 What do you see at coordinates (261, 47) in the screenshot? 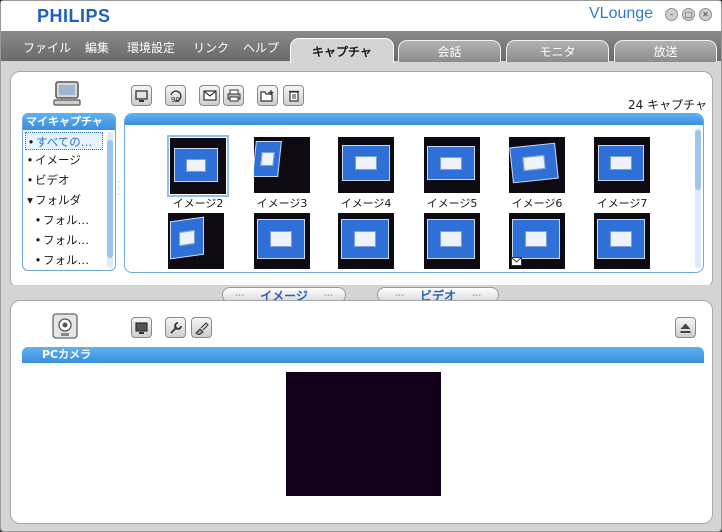
I see `menu-help: ヘルプ` at bounding box center [261, 47].